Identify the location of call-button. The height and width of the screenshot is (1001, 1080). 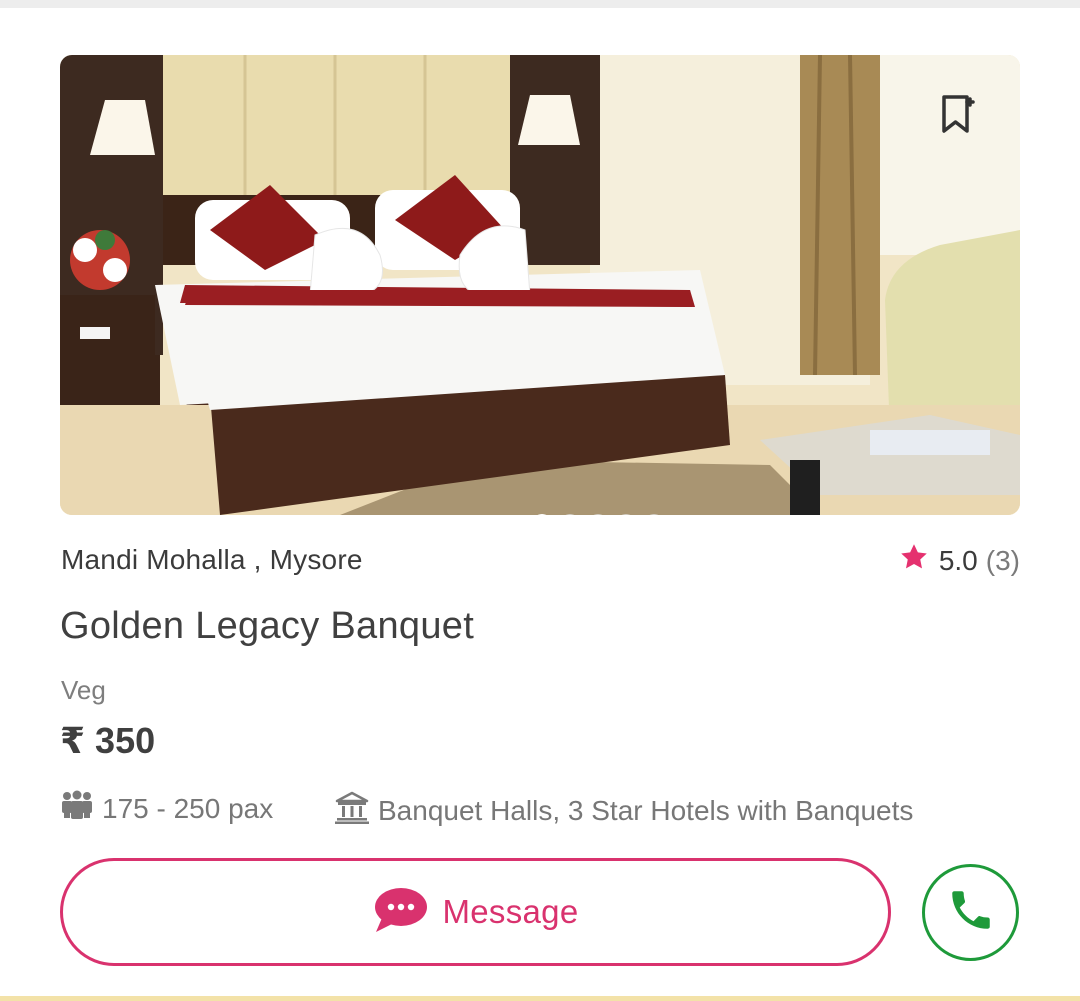
(970, 912).